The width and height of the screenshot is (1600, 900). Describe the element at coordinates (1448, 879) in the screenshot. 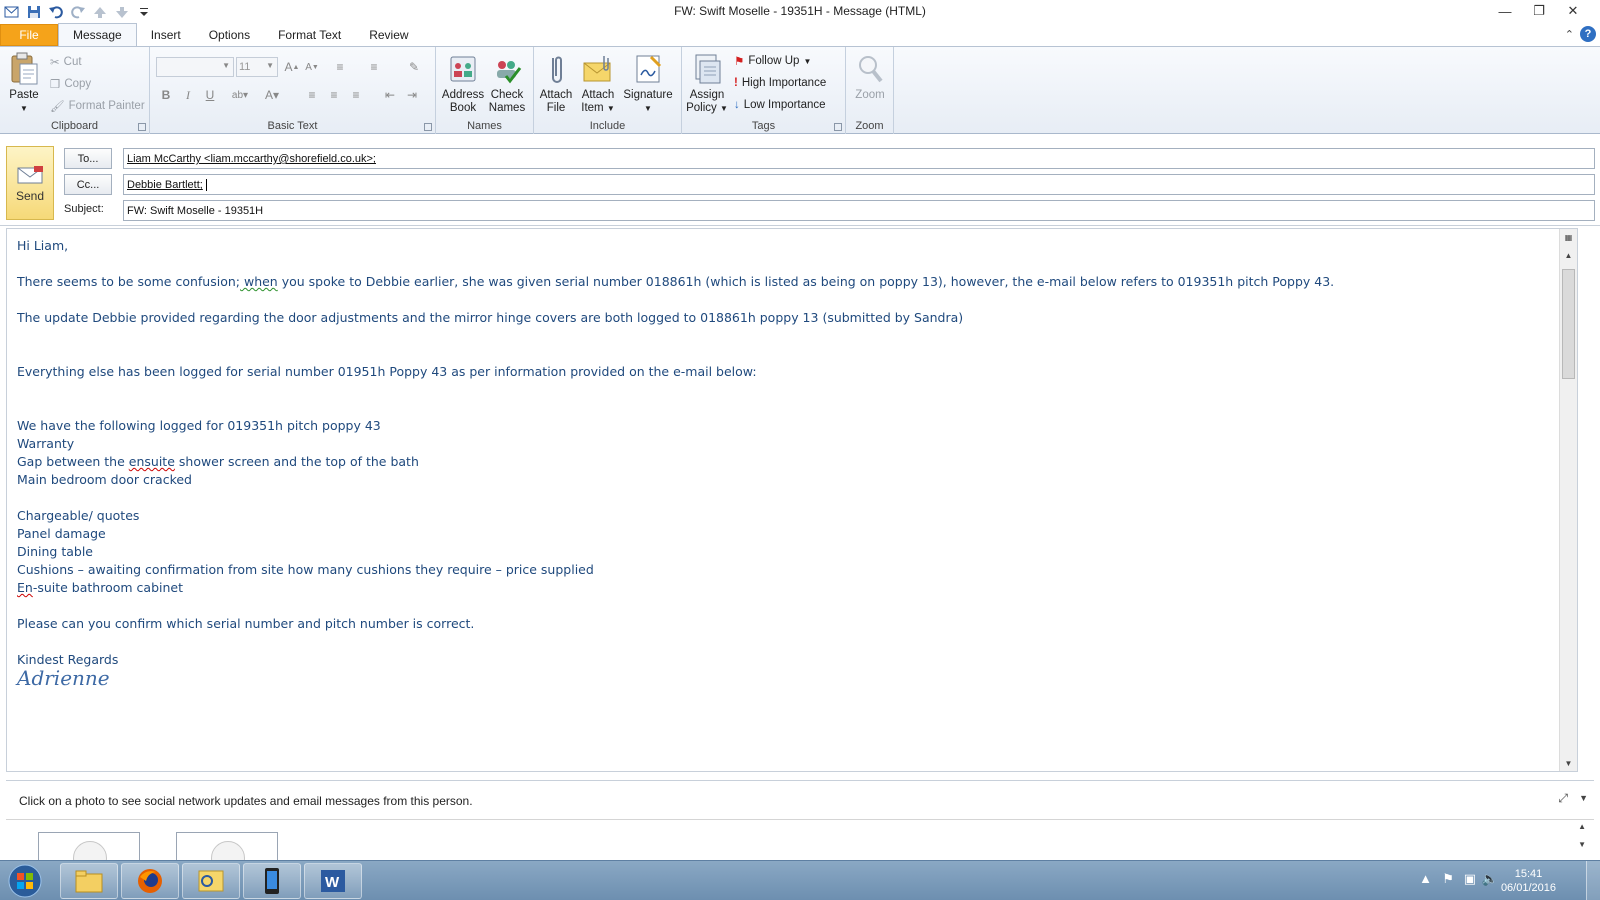

I see `action-center-flag-icon: ⚑` at that location.